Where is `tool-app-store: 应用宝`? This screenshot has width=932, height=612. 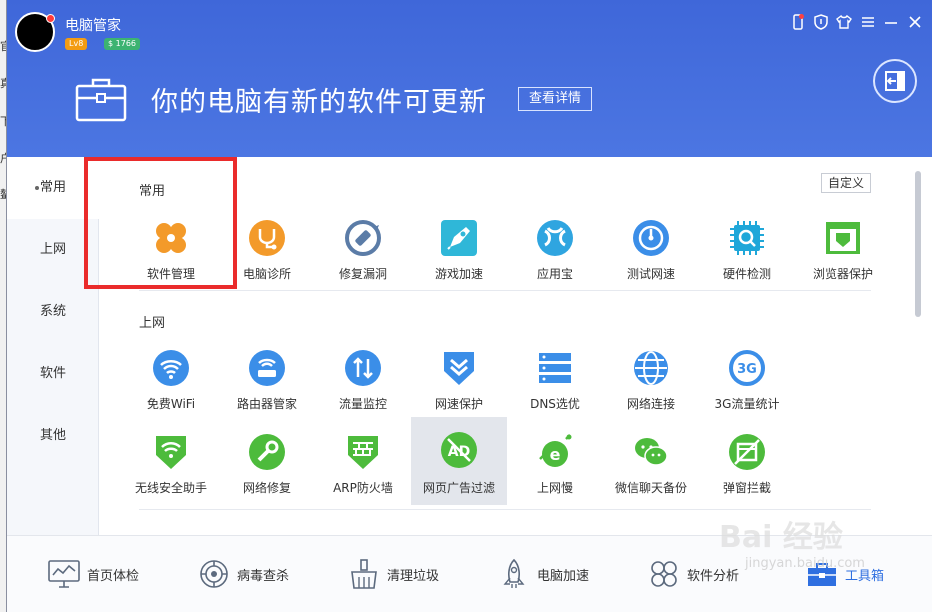
tool-app-store: 应用宝 is located at coordinates (555, 251).